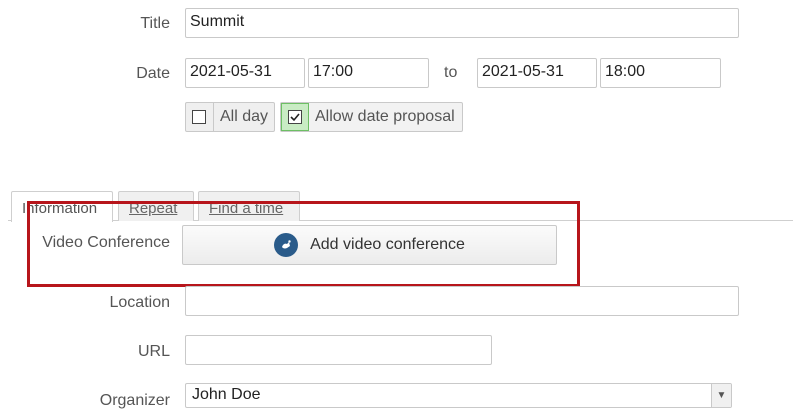 The image size is (793, 413). I want to click on allow-date-proposal-label: Allow date proposal, so click(385, 116).